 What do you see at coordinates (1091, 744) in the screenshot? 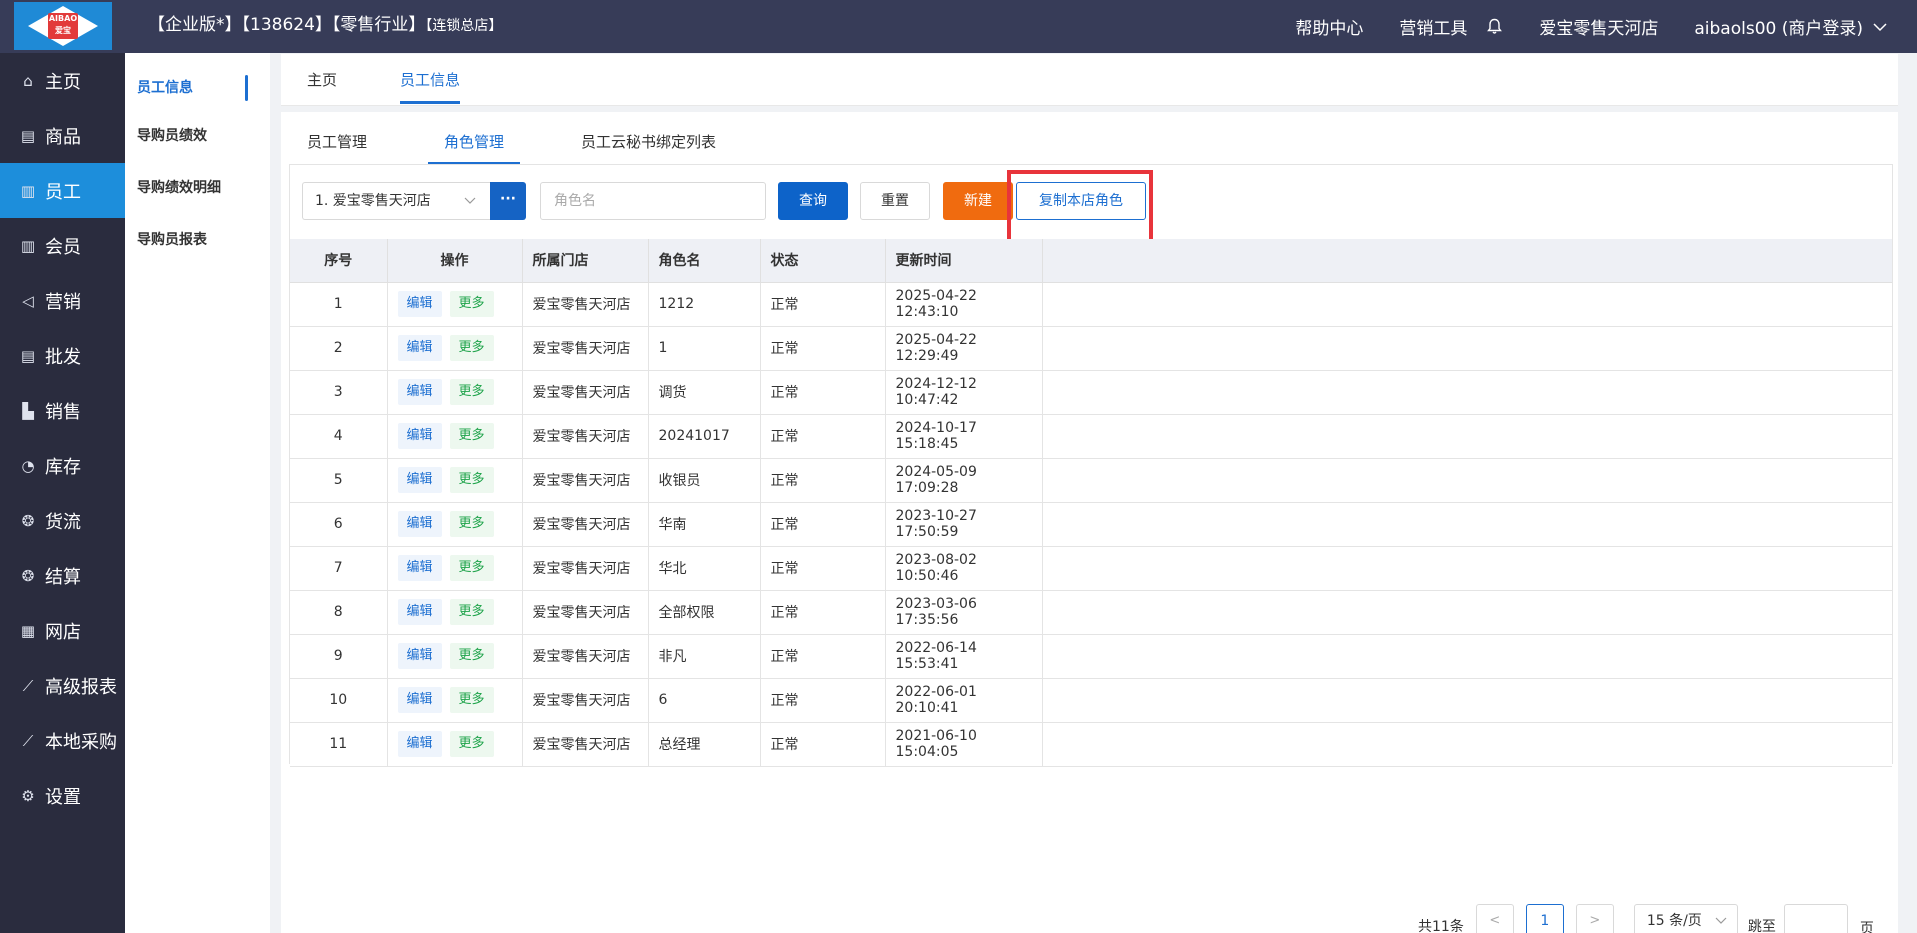
I see `table-row: 11 编辑 更多 爱宝零售天河店 总经理 正常 2021-06-10 15:04:05` at bounding box center [1091, 744].